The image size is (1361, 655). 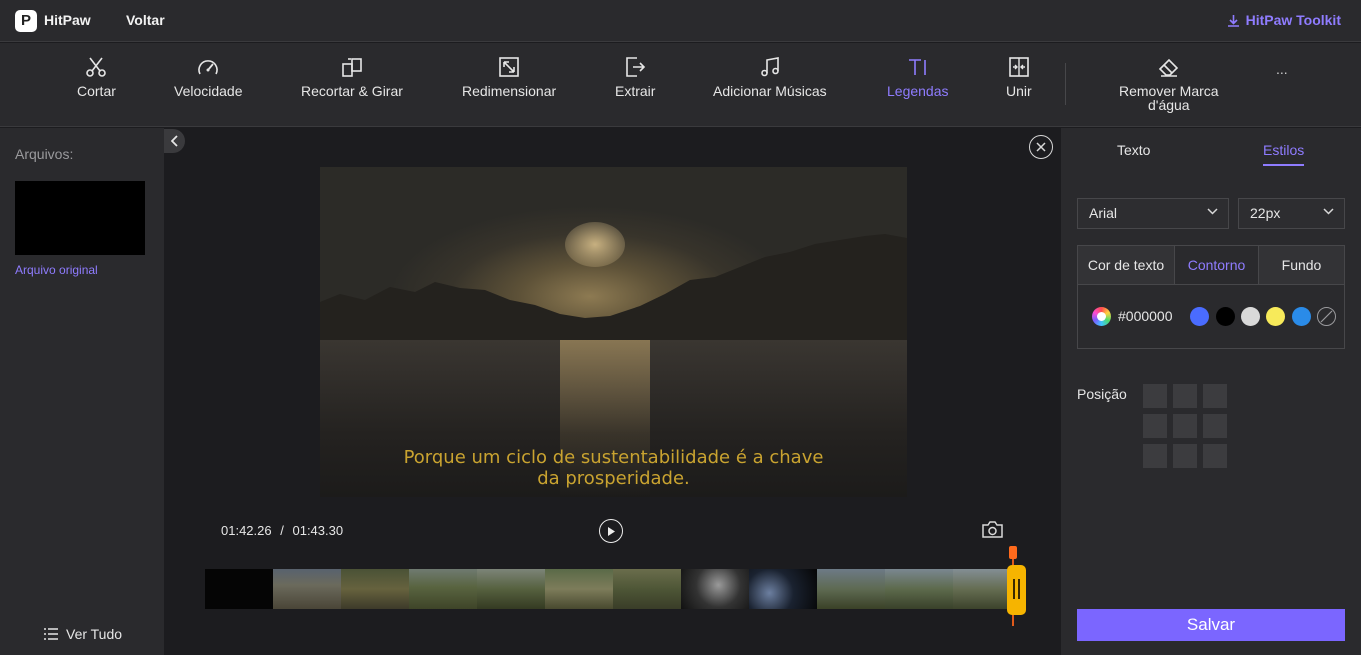 I want to click on tab-outline: Contorno, so click(x=1217, y=265).